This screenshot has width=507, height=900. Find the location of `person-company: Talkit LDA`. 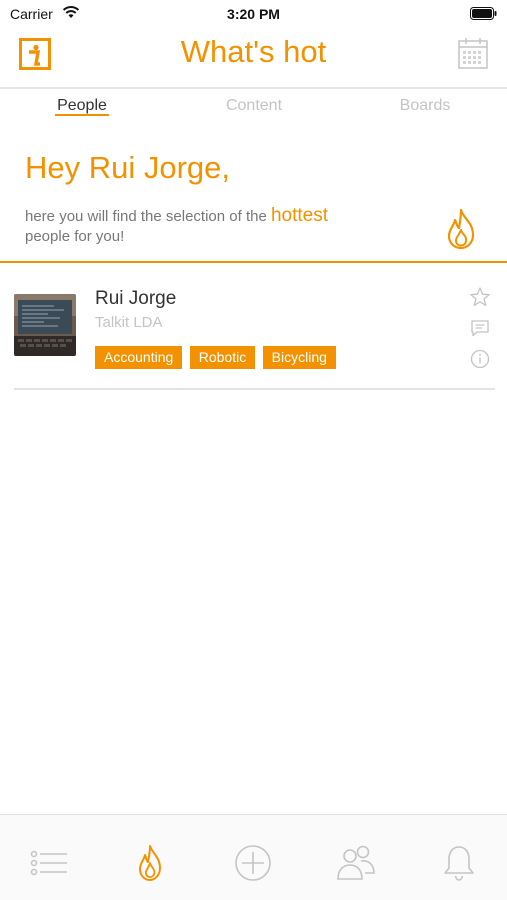

person-company: Talkit LDA is located at coordinates (129, 322).